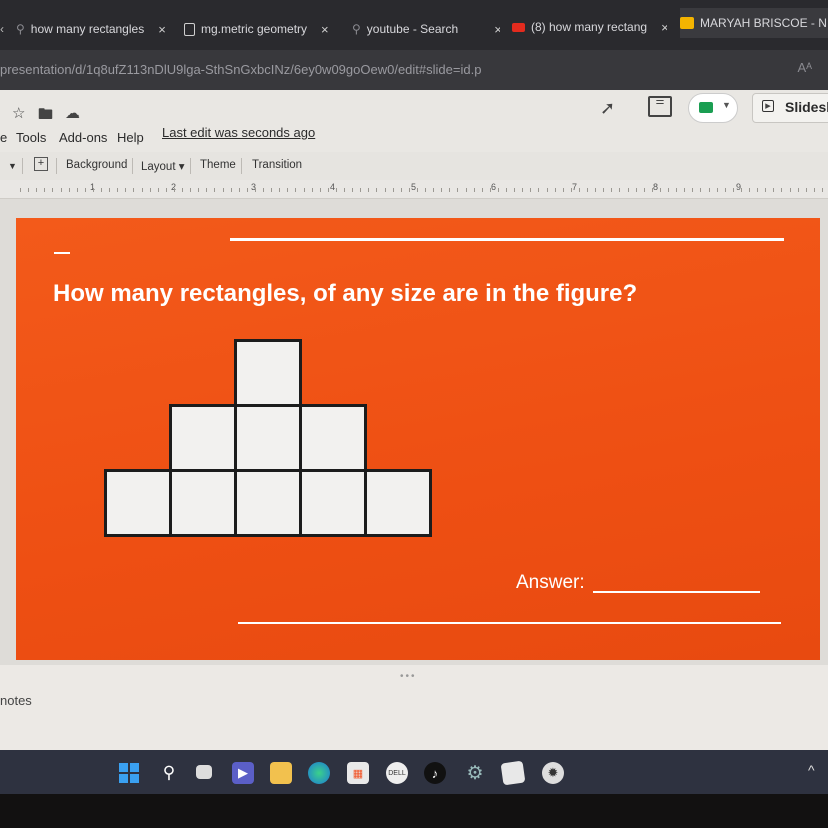  Describe the element at coordinates (281, 773) in the screenshot. I see `file-explorer-icon` at that location.